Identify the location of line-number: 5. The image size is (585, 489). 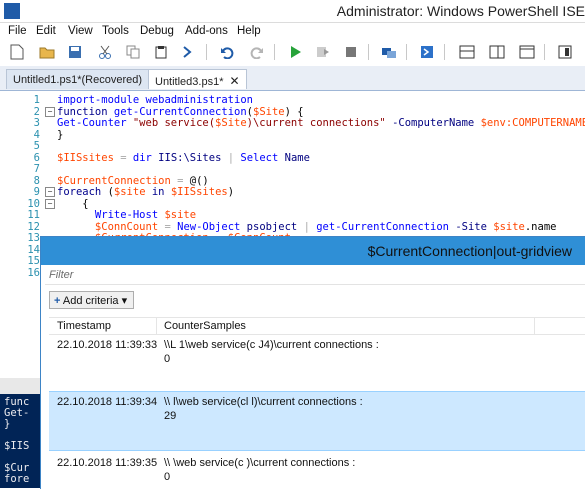
(36, 146).